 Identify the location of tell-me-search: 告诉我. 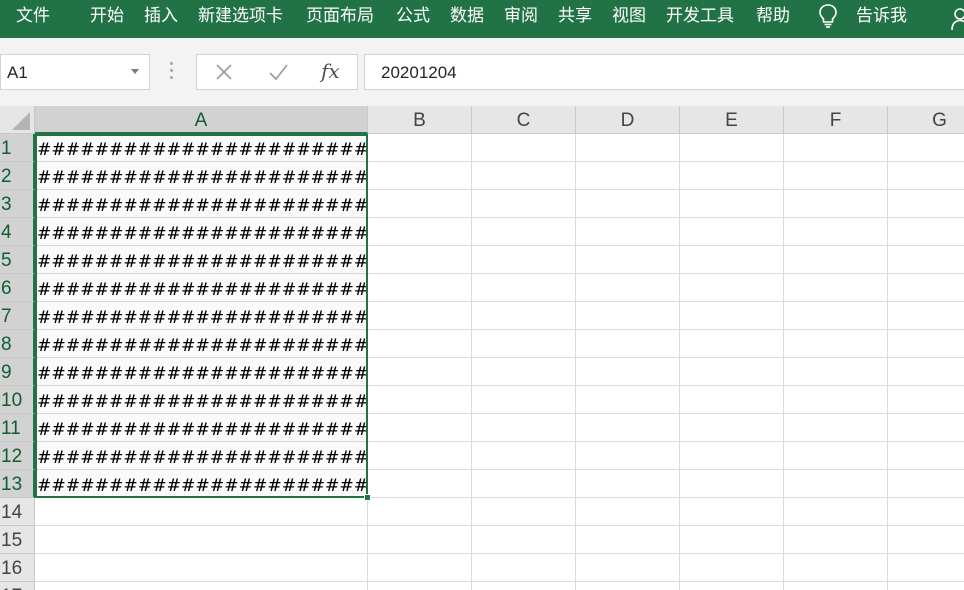
(881, 16).